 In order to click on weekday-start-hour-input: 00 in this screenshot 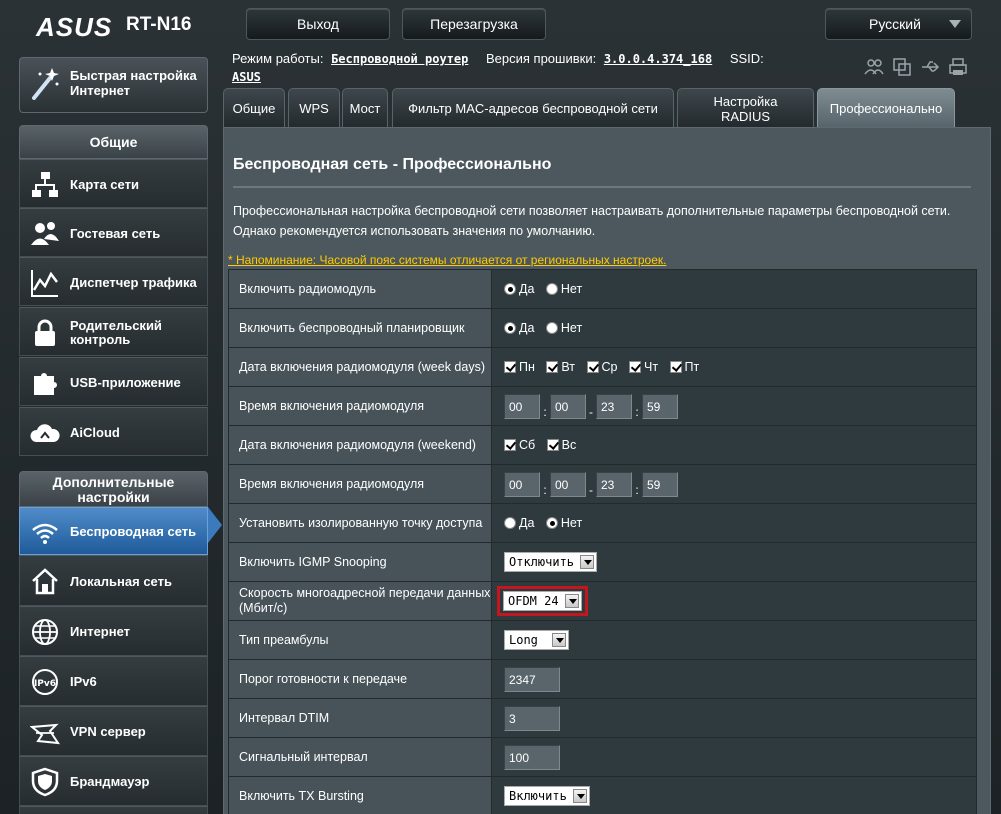, I will do `click(522, 406)`.